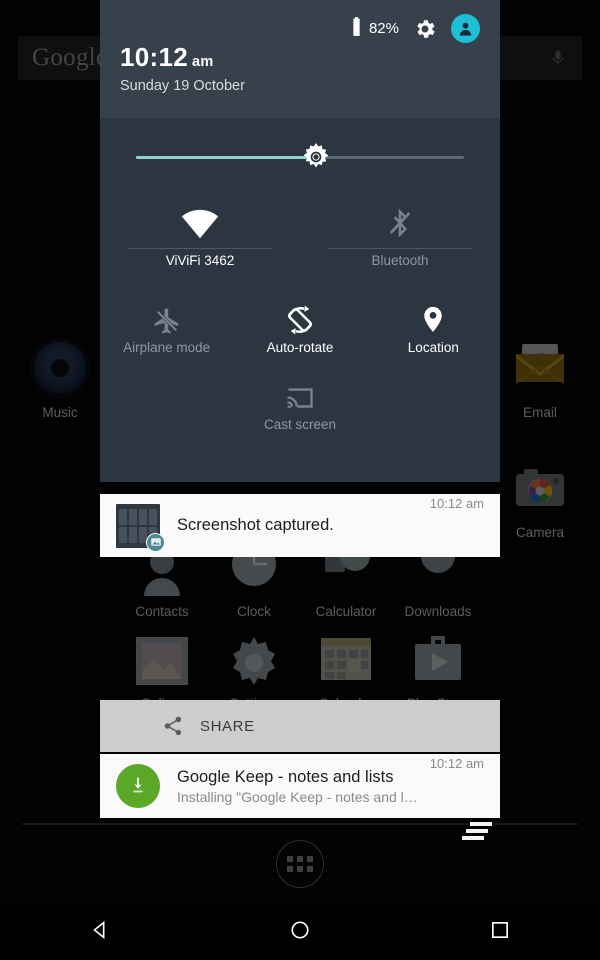  Describe the element at coordinates (299, 390) in the screenshot. I see `cast-screen-icon` at that location.